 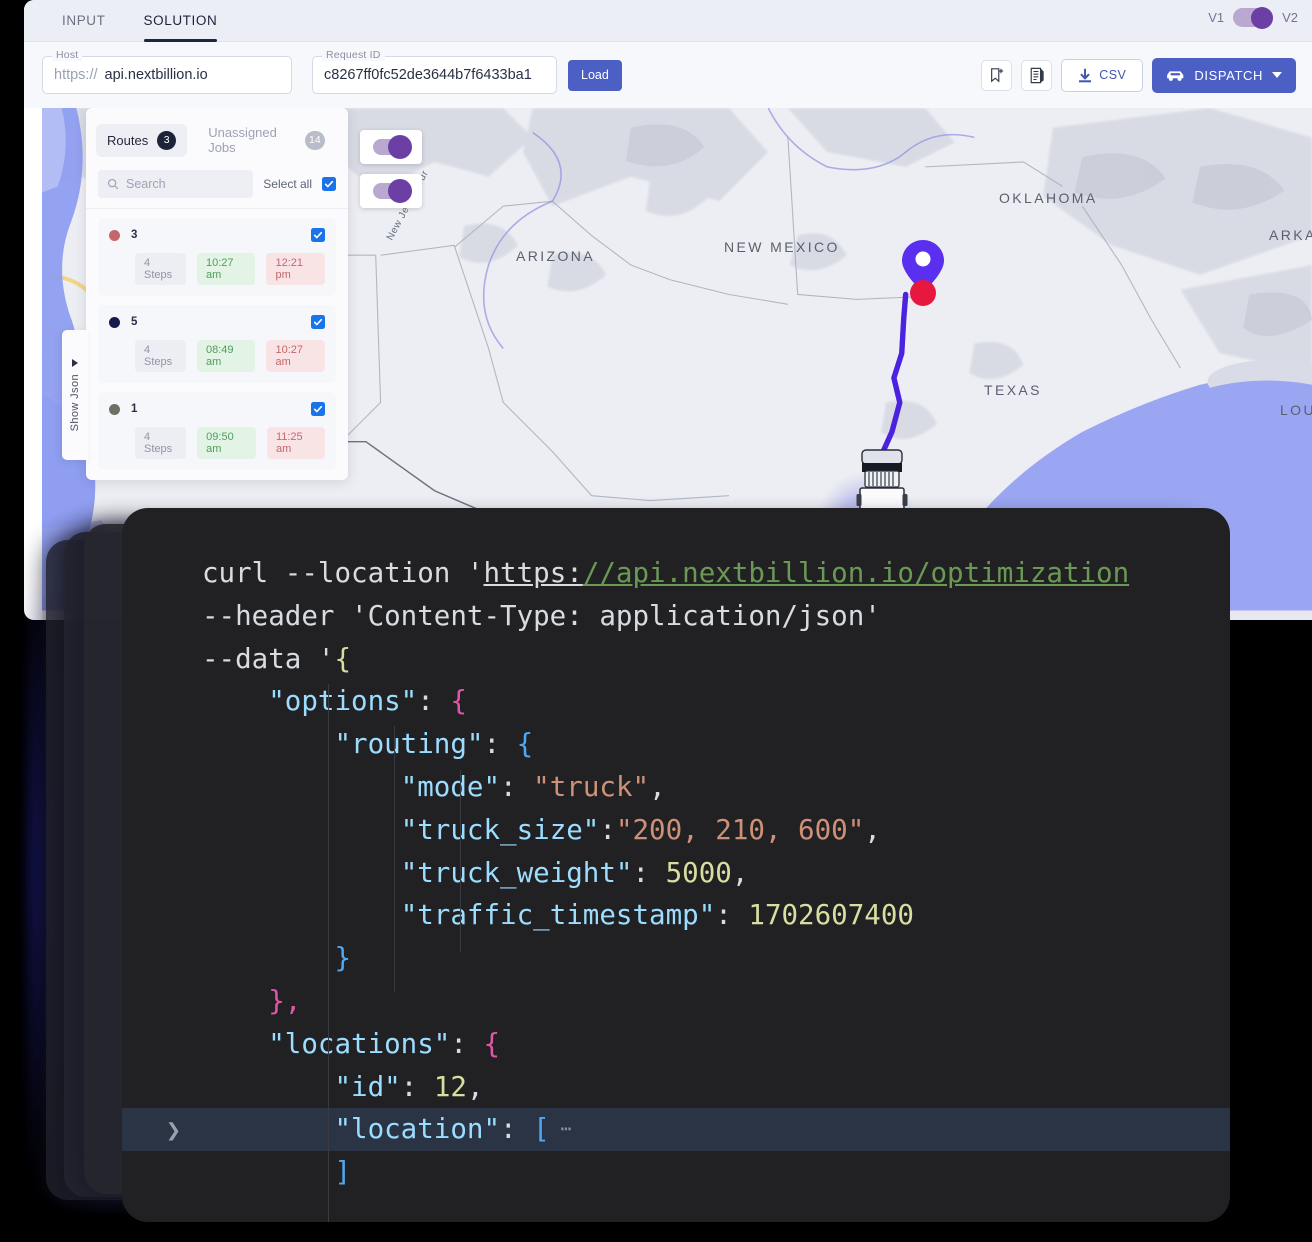 I want to click on version-switch, so click(x=1253, y=17).